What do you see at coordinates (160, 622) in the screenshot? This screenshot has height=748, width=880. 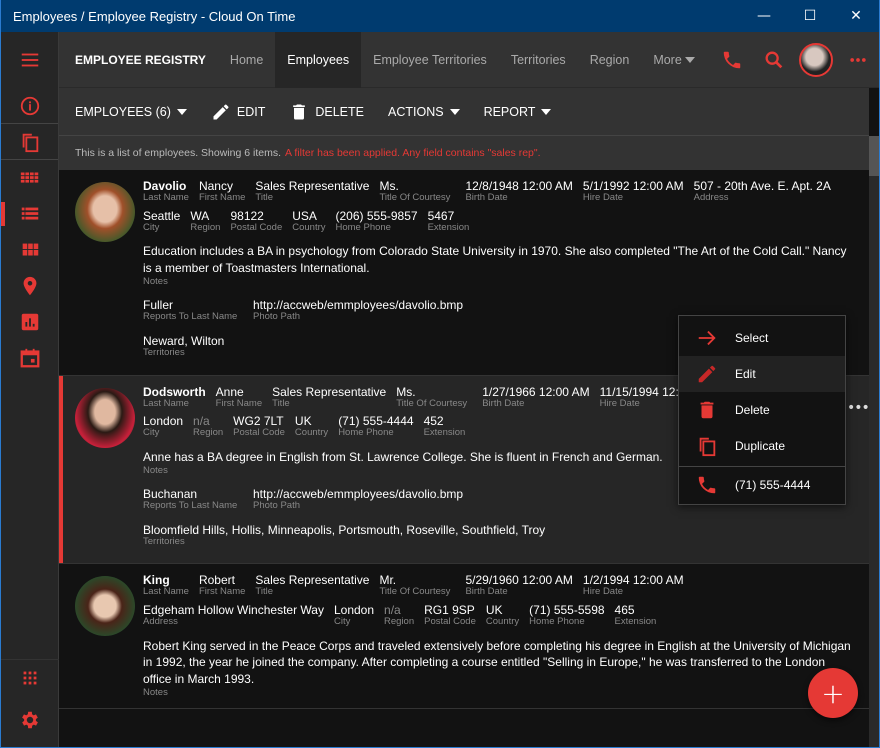 I see `field-label: Address` at bounding box center [160, 622].